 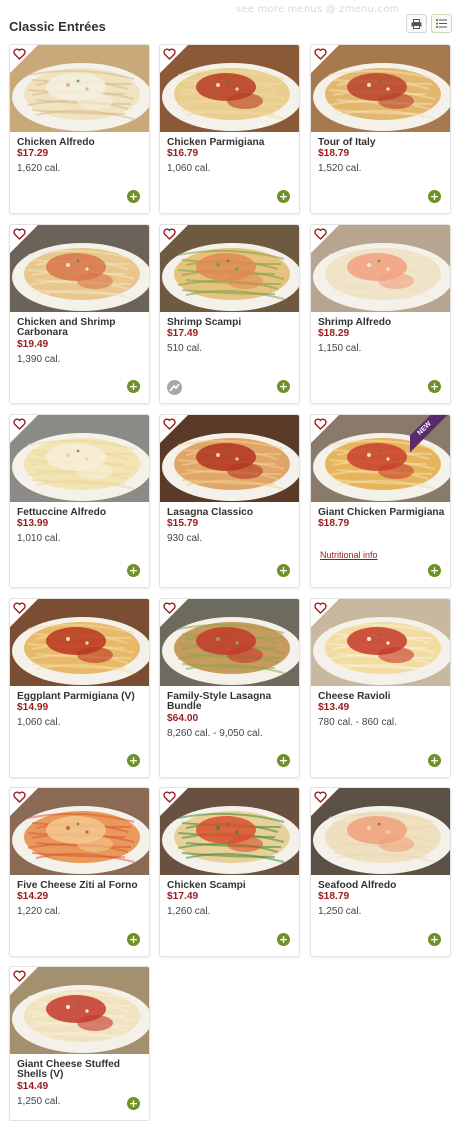 I want to click on item-price: $14.29, so click(x=33, y=896).